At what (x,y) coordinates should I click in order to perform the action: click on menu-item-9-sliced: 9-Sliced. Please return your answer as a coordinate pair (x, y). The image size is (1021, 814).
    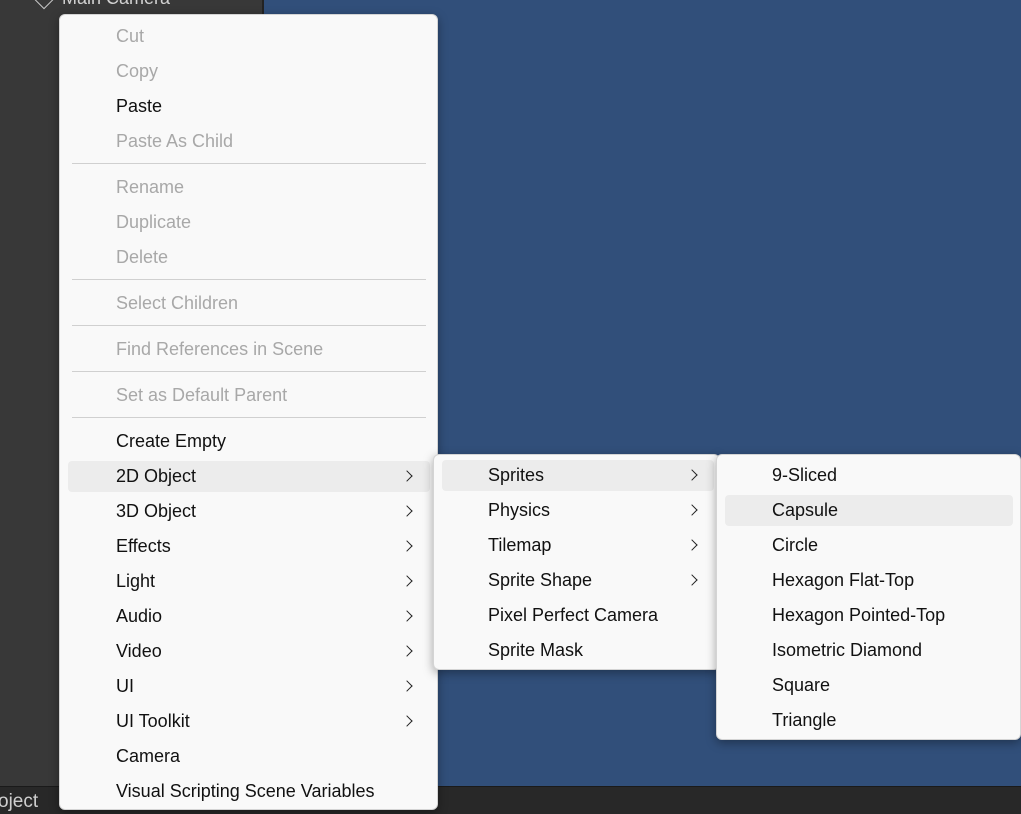
    Looking at the image, I should click on (869, 475).